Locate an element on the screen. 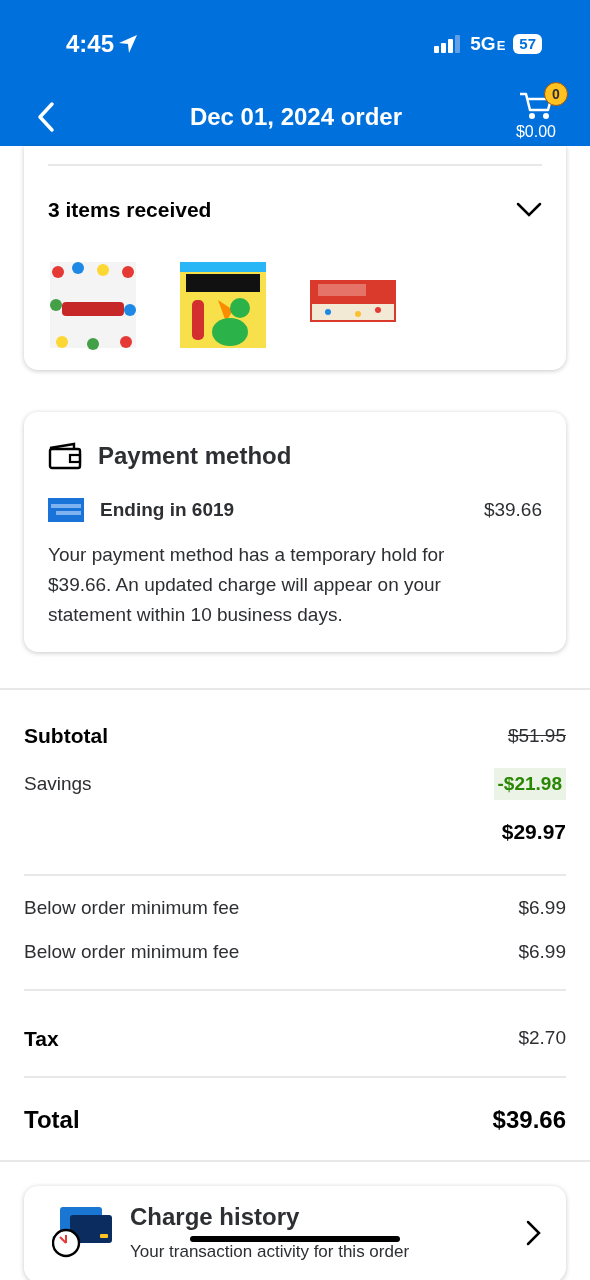 The image size is (590, 1280). summary-value: $51.95 is located at coordinates (536, 735).